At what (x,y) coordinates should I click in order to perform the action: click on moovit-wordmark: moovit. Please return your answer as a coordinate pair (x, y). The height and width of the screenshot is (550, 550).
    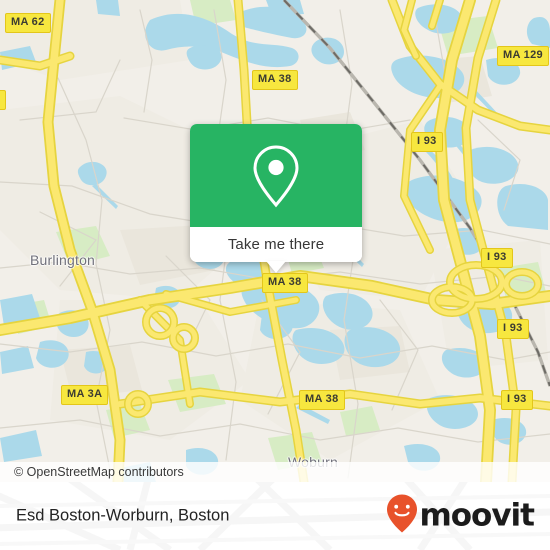
    Looking at the image, I should click on (477, 515).